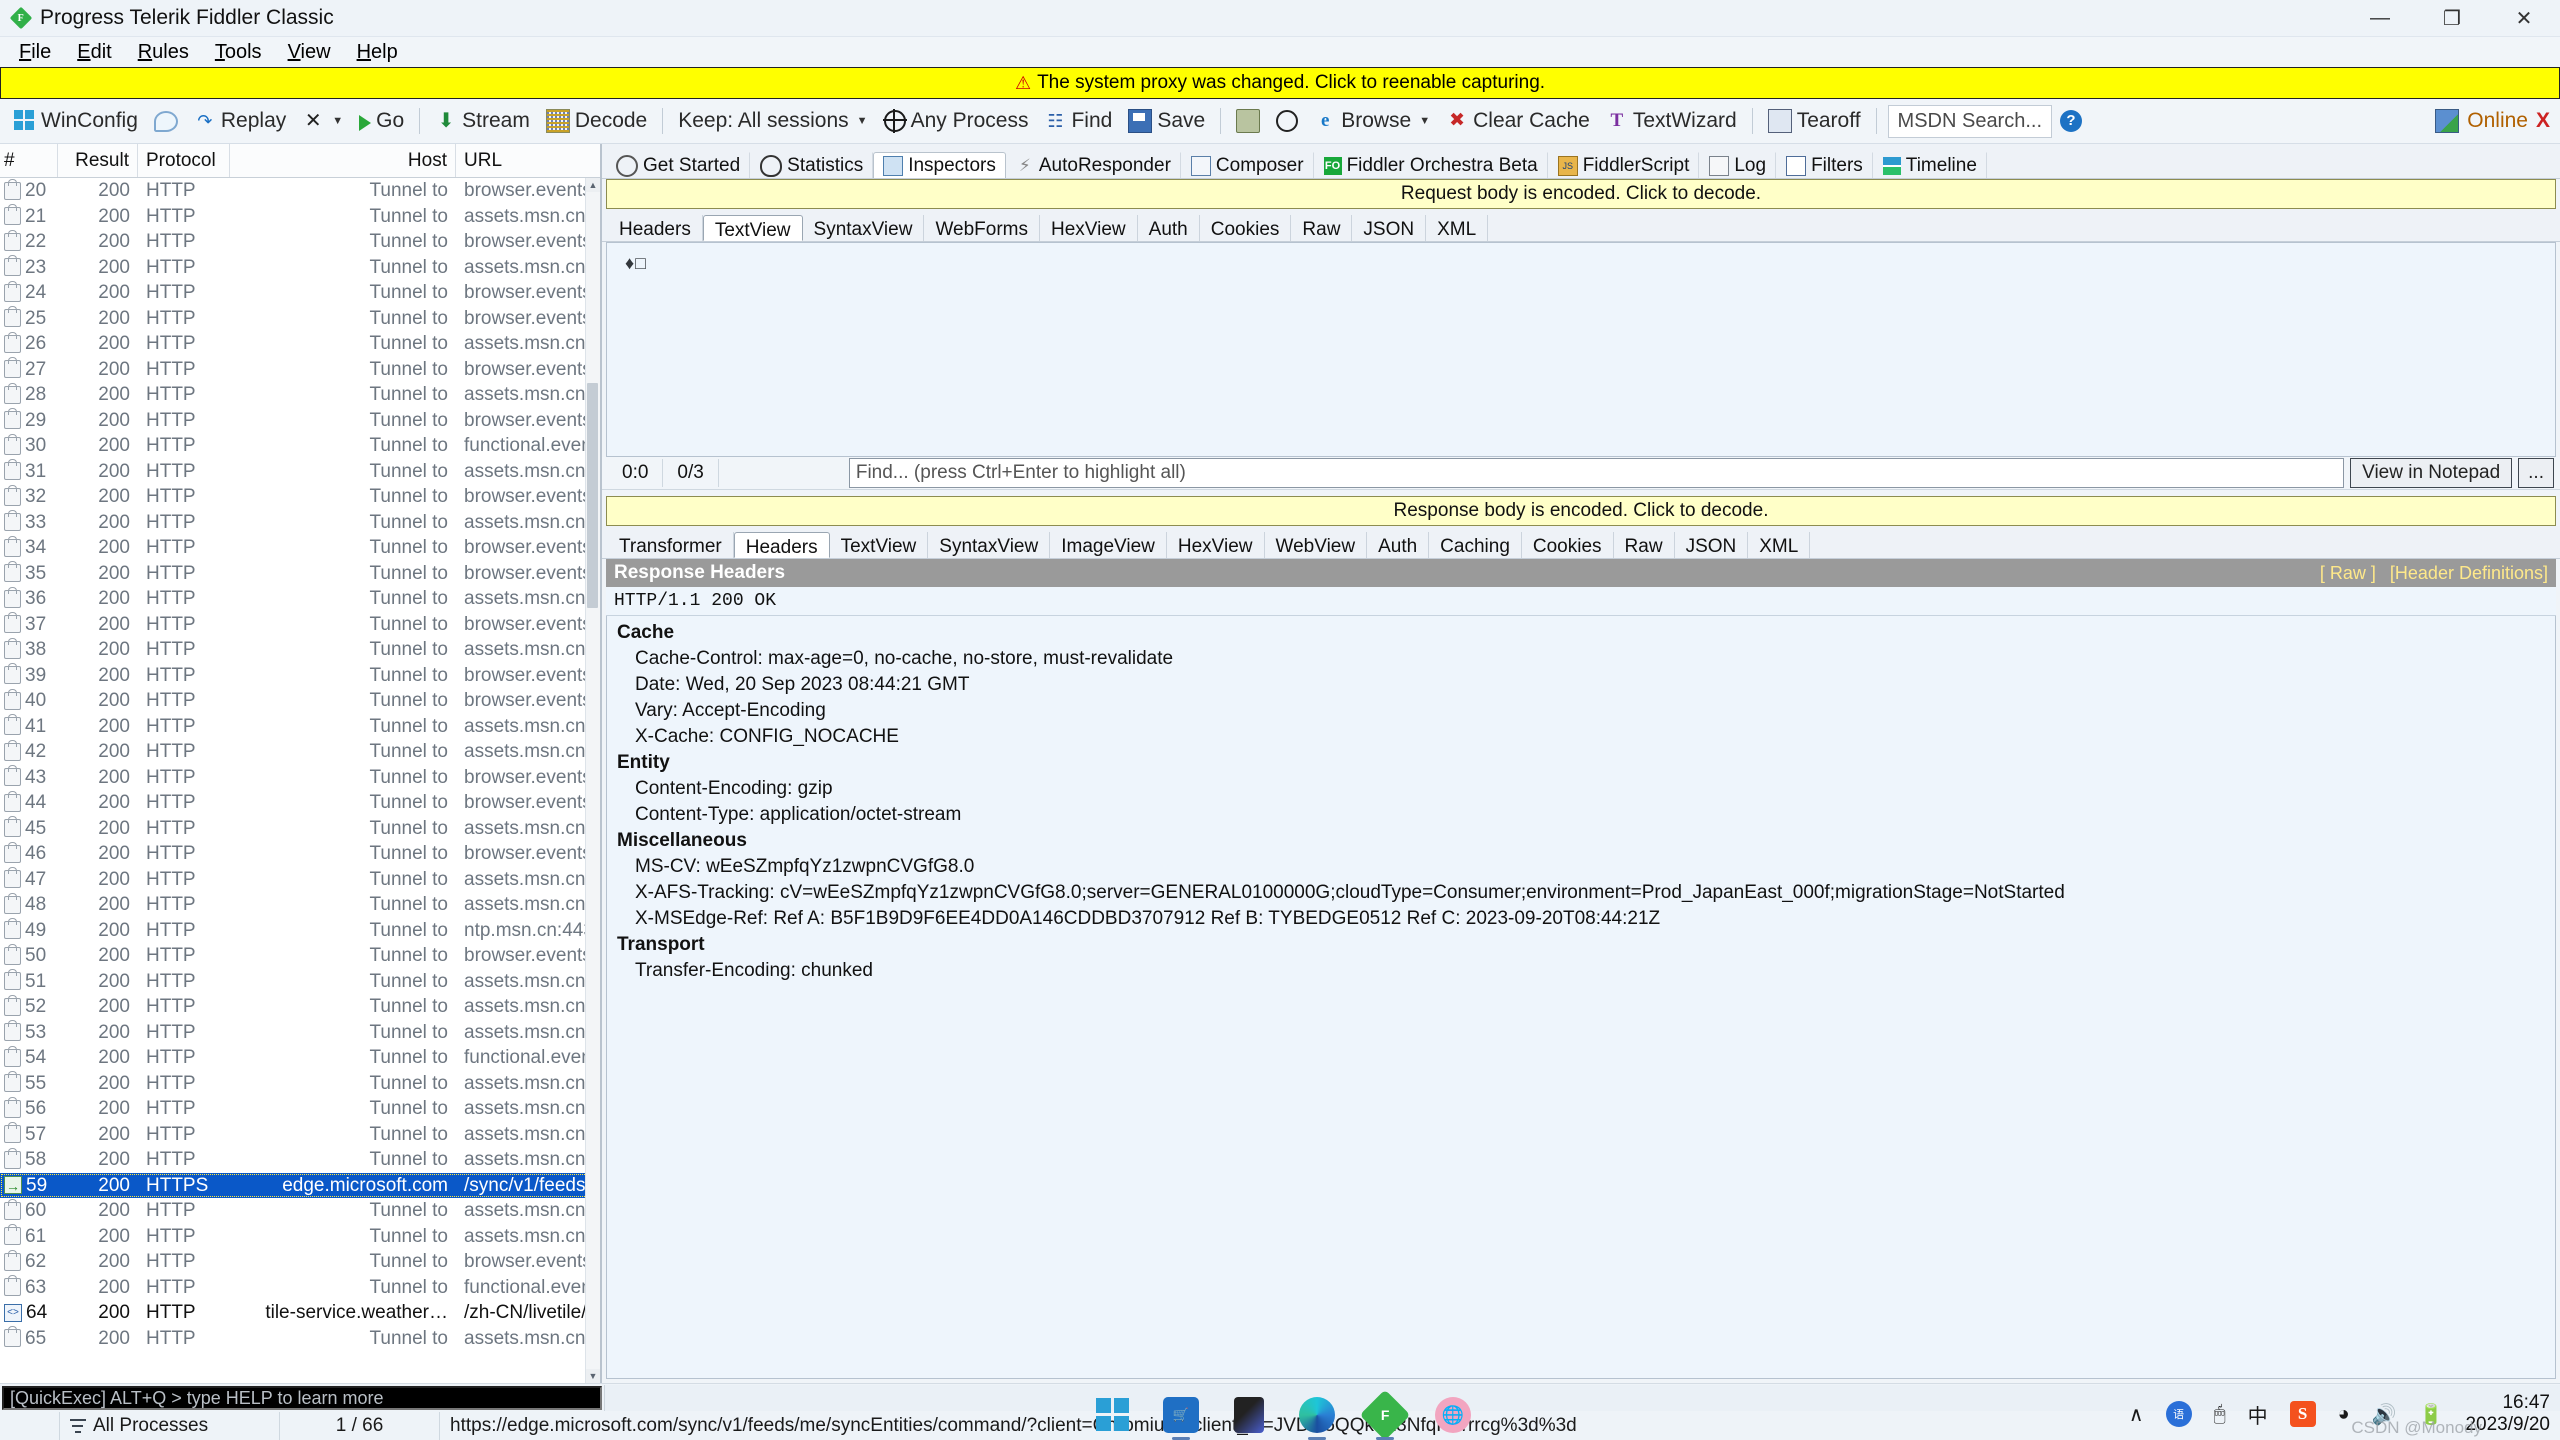 This screenshot has width=2560, height=1440. I want to click on table-row: 32 200 HTTP Tunnel to browser.events.data., so click(300, 497).